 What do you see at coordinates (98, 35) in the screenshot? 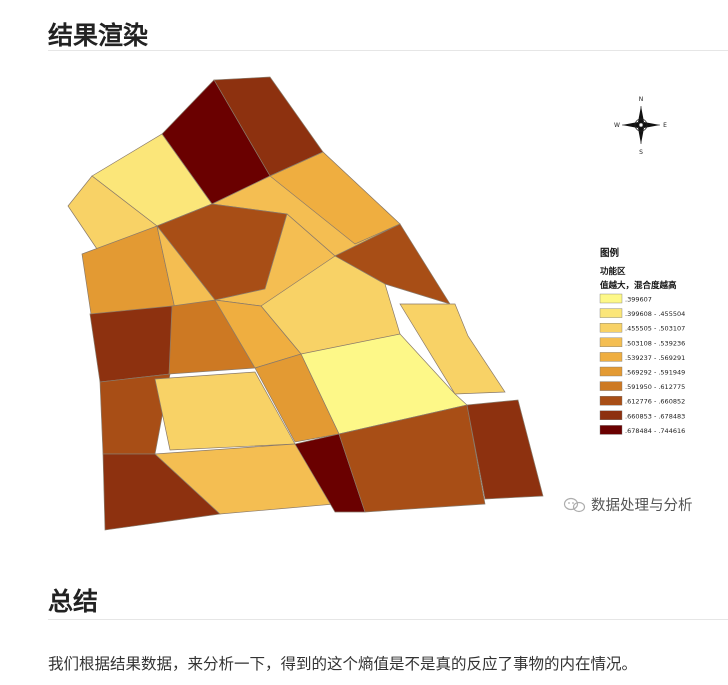
I see `section-heading-result-render: 结果渲染` at bounding box center [98, 35].